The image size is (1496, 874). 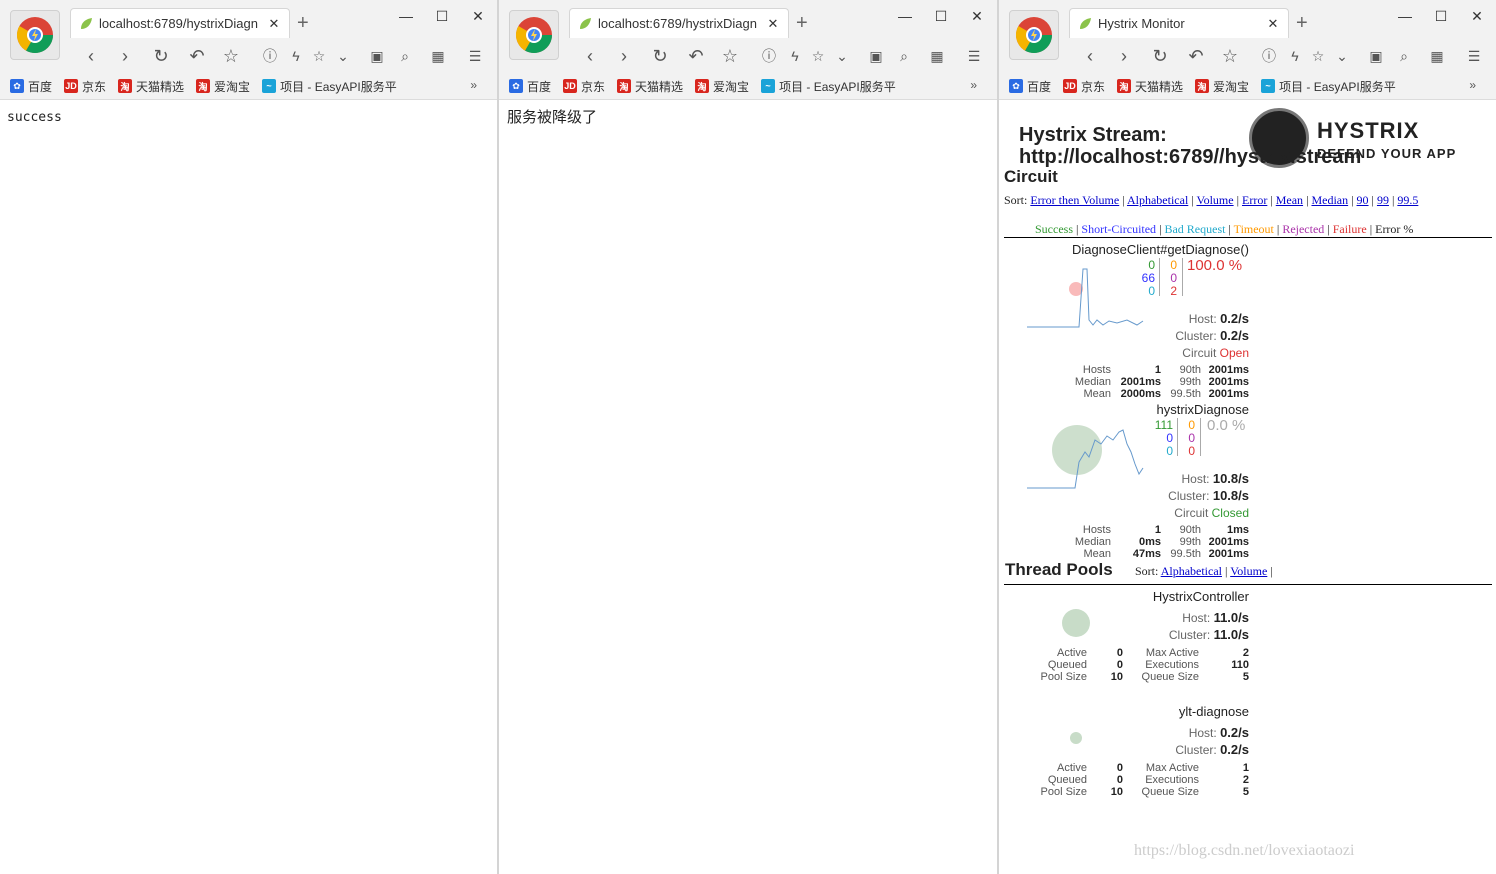 I want to click on sort-99: 99, so click(x=1383, y=200).